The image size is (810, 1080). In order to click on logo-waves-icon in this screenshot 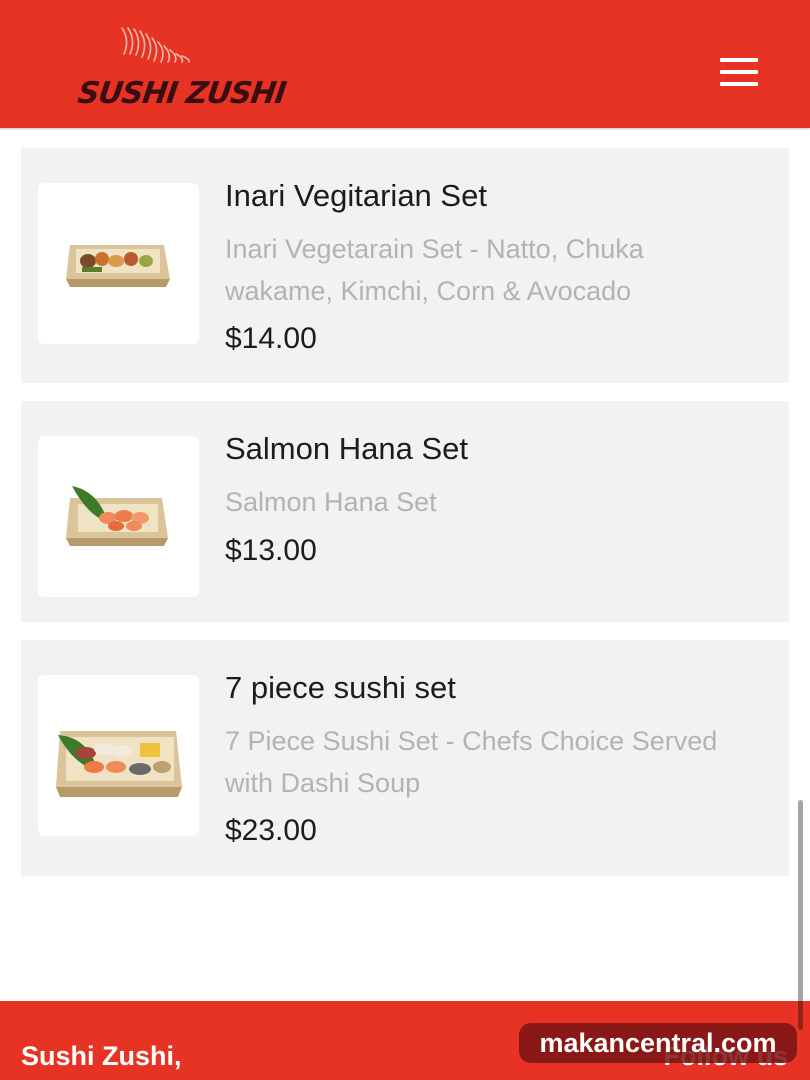, I will do `click(155, 45)`.